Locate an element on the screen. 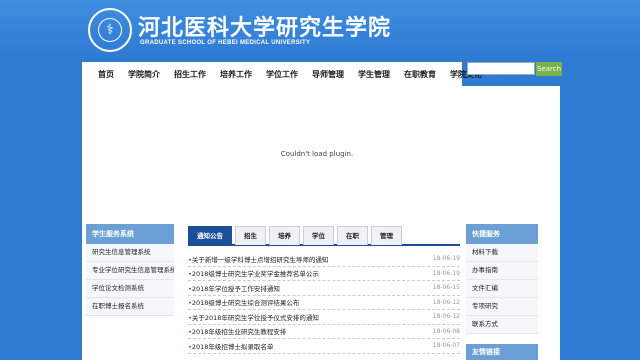 This screenshot has width=640, height=360. search-input is located at coordinates (501, 68).